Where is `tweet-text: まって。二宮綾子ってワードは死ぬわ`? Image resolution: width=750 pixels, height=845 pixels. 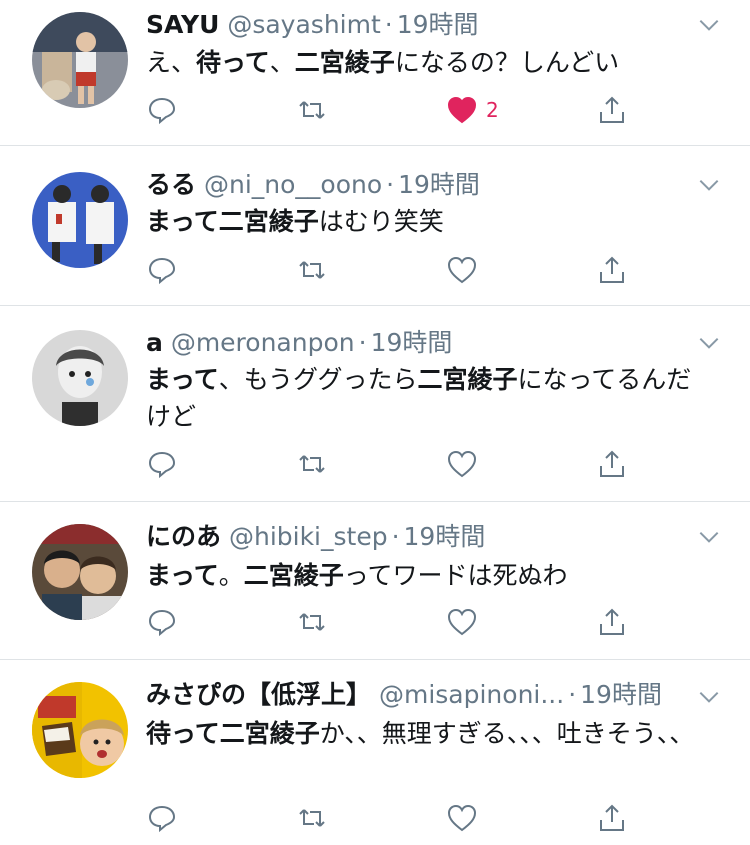 tweet-text: まって。二宮綾子ってワードは死ぬわ is located at coordinates (428, 575).